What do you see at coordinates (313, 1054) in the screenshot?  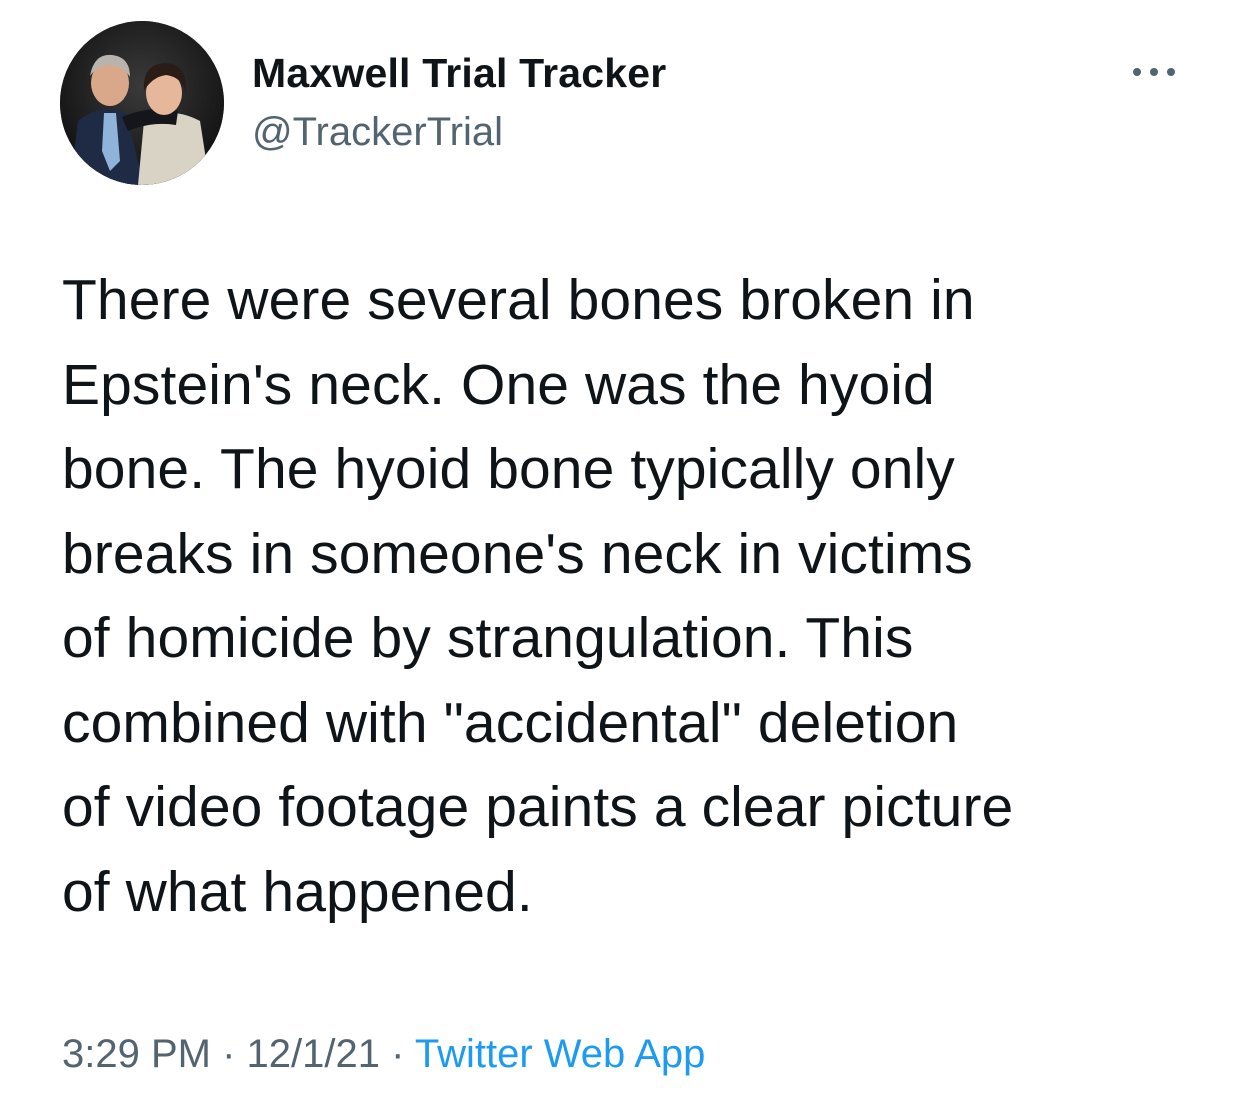 I see `tweet-date: 12/1/21` at bounding box center [313, 1054].